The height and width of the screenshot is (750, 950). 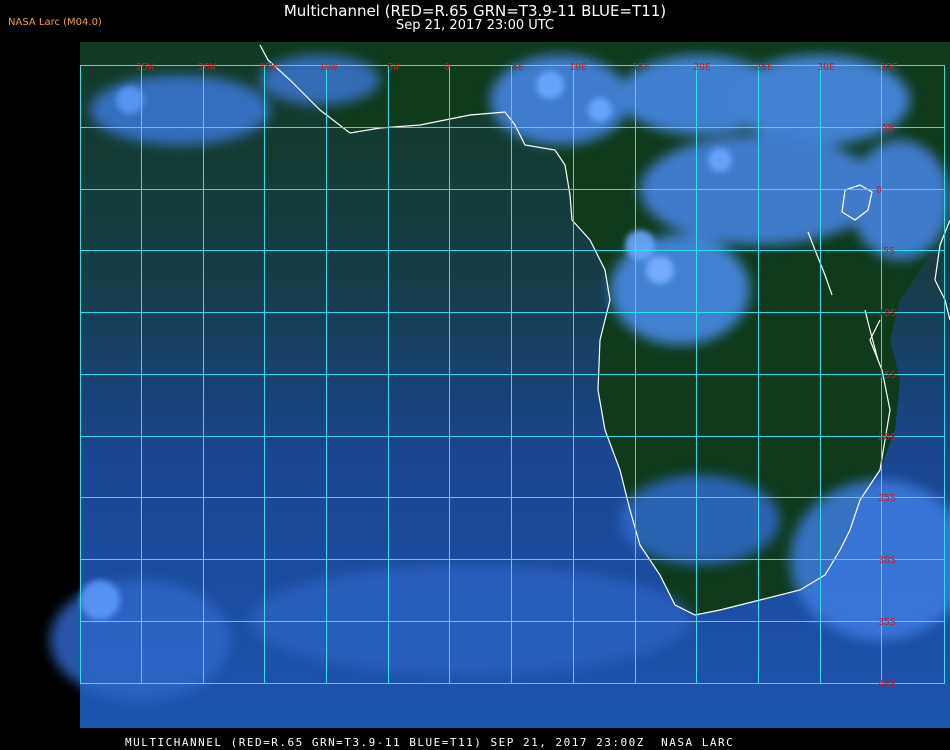 I want to click on lat-label: 10S, so click(x=887, y=313).